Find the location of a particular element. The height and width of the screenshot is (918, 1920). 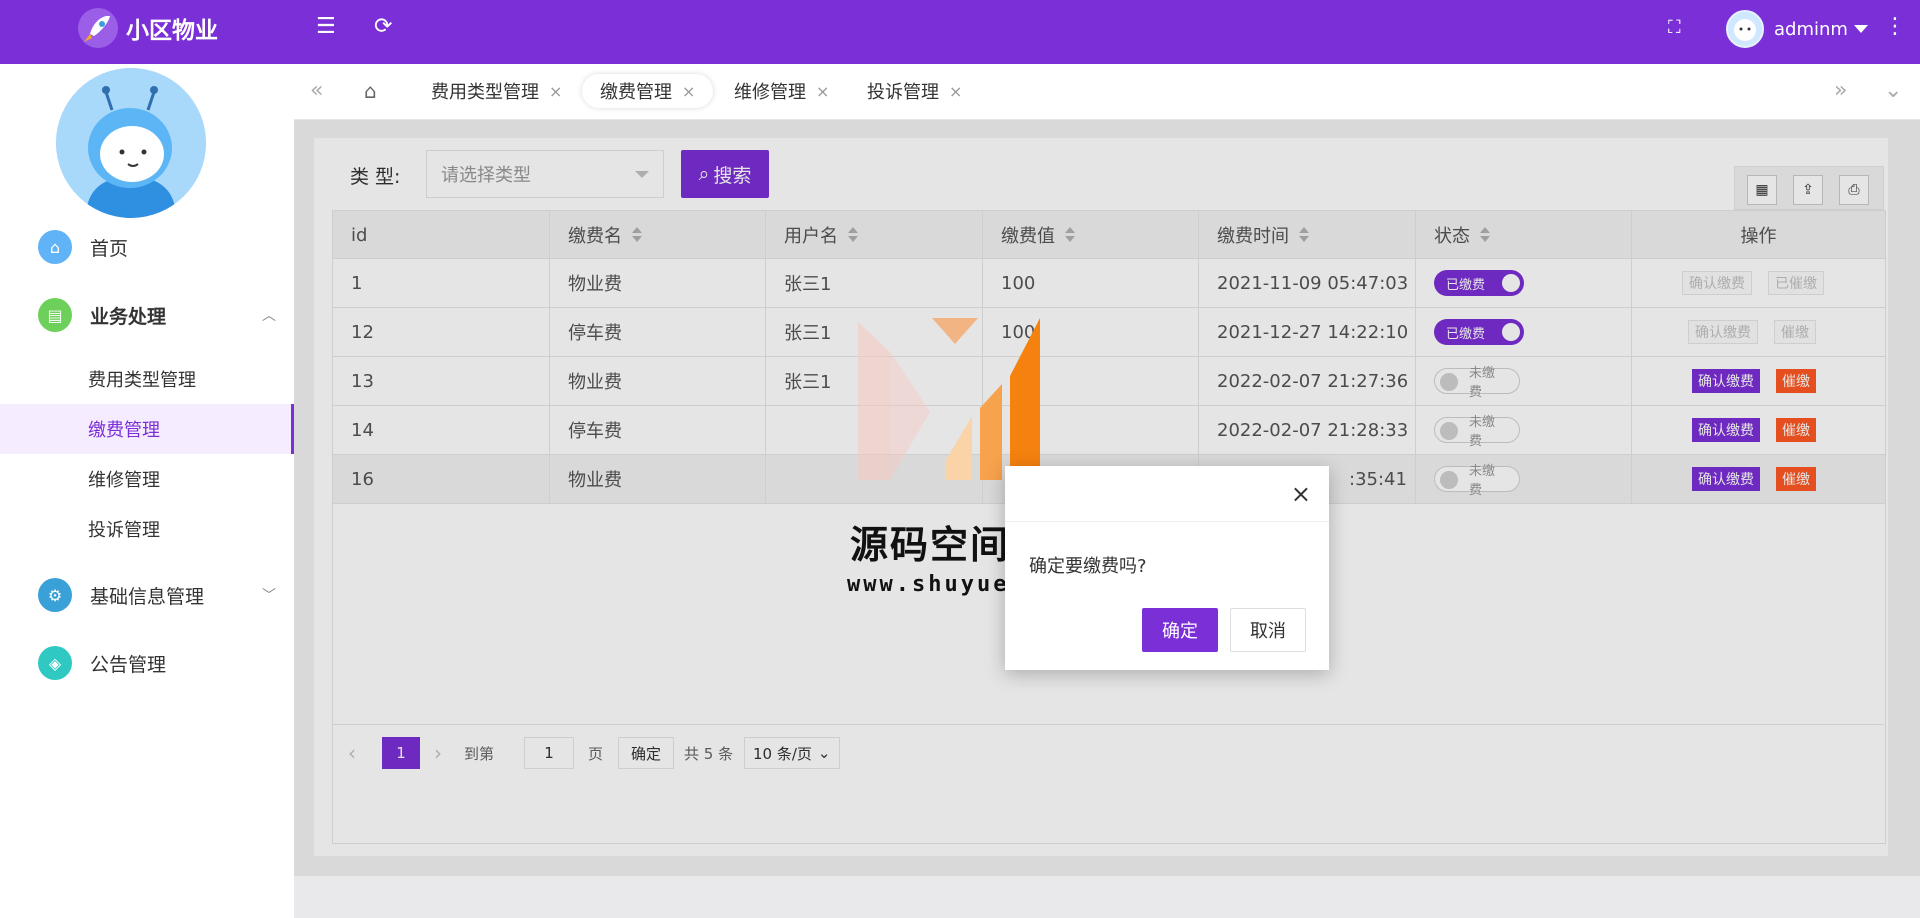

chevron-down-icon: ﹀ is located at coordinates (269, 596).